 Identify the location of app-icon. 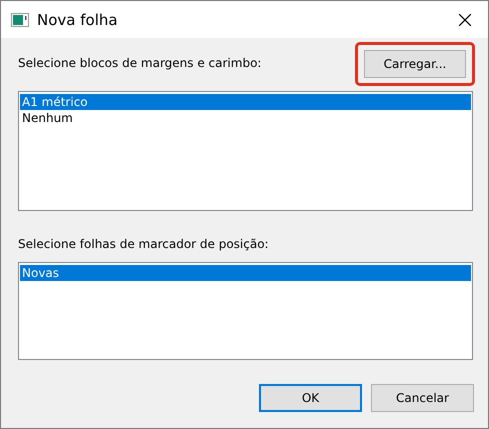
(20, 19).